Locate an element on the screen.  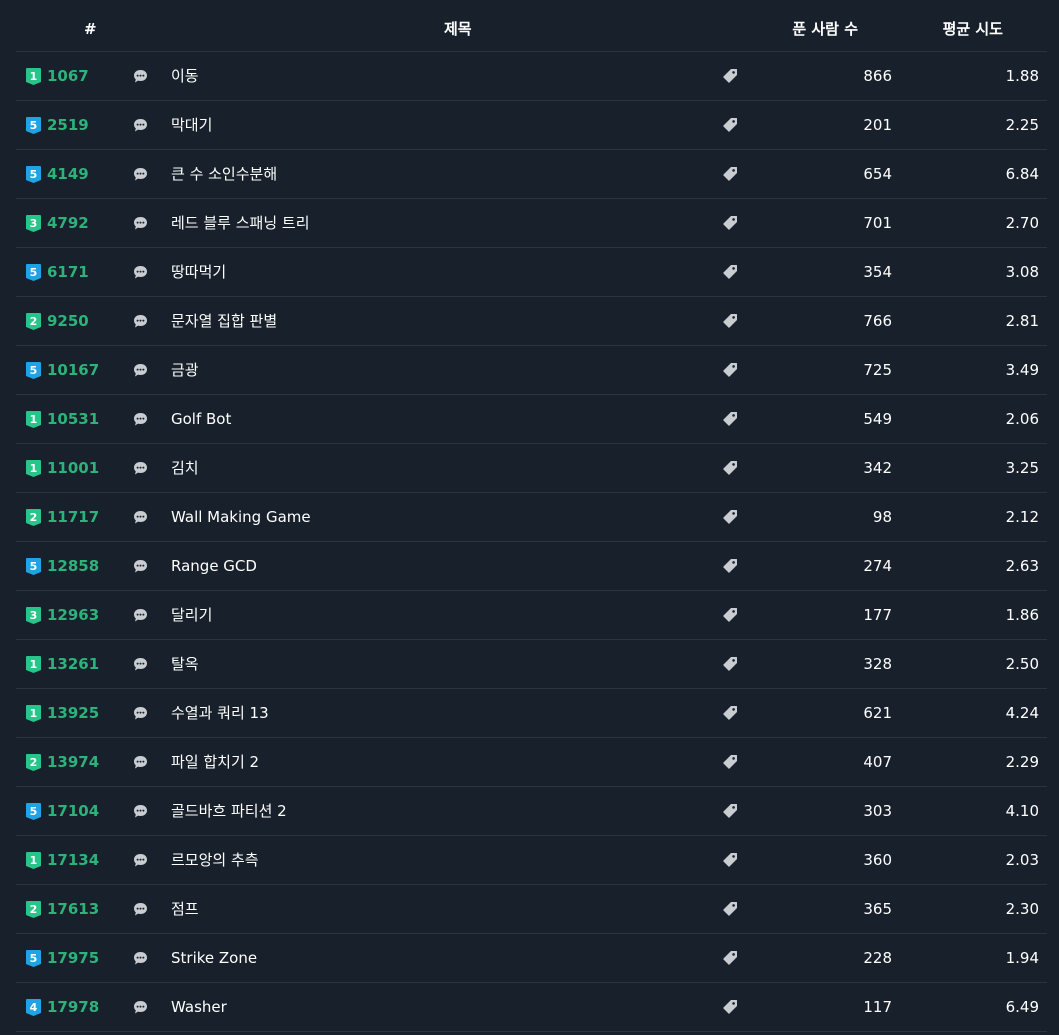
problem-id-link: 10531 is located at coordinates (73, 419).